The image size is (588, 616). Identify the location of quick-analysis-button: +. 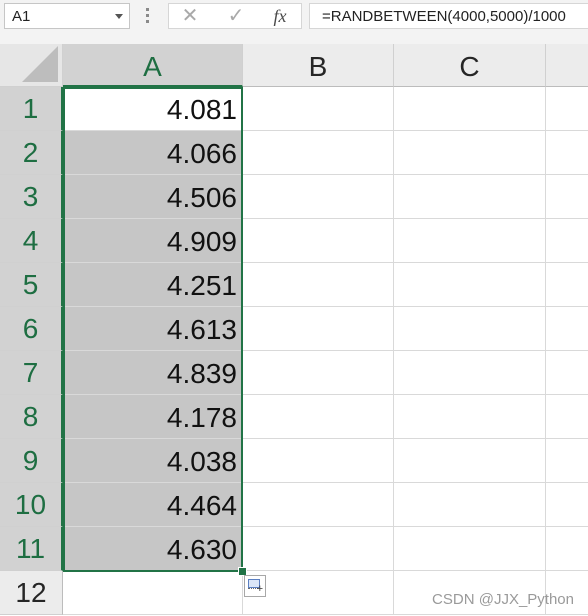
(255, 586).